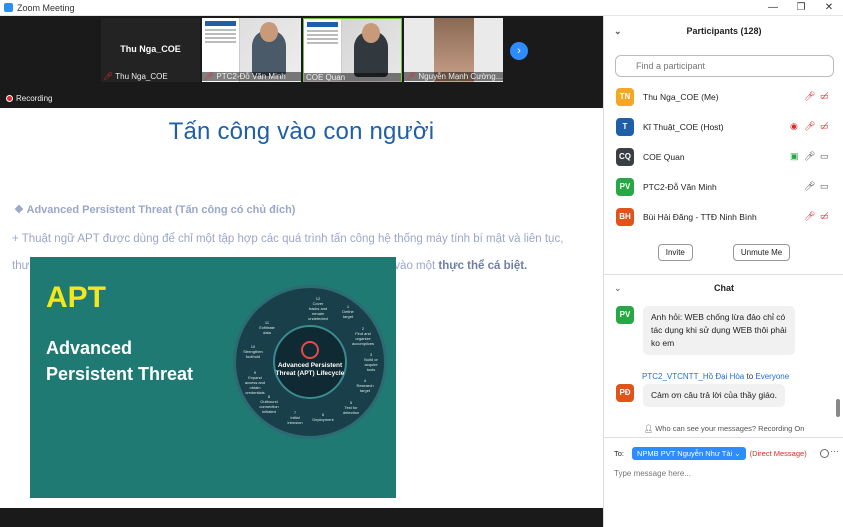 Image resolution: width=843 pixels, height=527 pixels. What do you see at coordinates (723, 97) in the screenshot?
I see `participant-row: TN Thu Nga_COE (Me) 🎤︎ ▭̸` at bounding box center [723, 97].